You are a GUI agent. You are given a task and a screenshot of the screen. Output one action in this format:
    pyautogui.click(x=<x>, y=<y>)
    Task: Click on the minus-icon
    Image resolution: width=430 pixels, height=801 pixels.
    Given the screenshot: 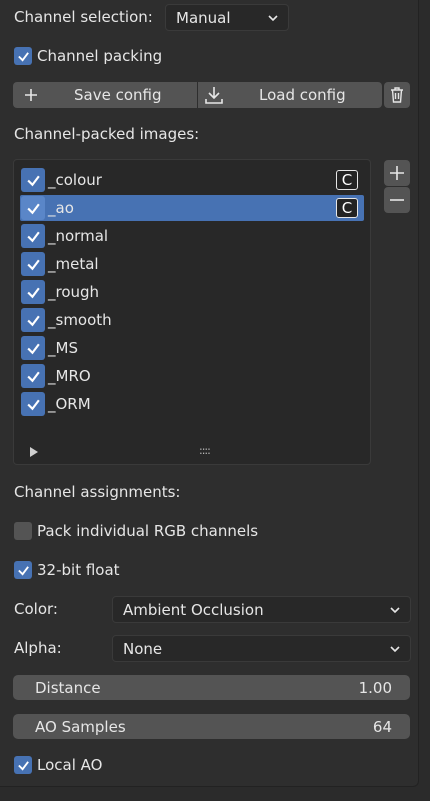 What is the action you would take?
    pyautogui.click(x=397, y=200)
    